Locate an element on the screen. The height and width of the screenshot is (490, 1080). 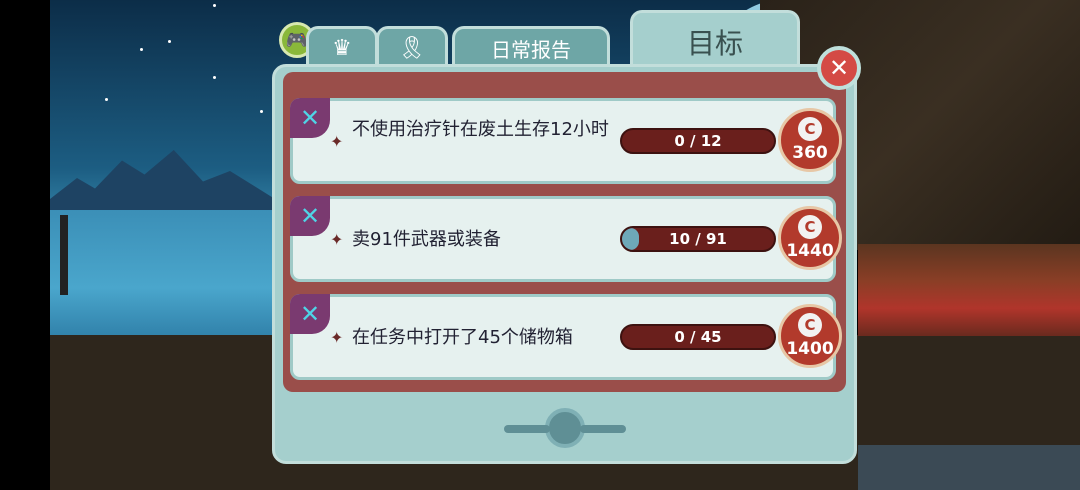
objective-row-1: ✕ ✦ 不使用治疗针在废土生存12小时 0 / 12 C 360 is located at coordinates (566, 141).